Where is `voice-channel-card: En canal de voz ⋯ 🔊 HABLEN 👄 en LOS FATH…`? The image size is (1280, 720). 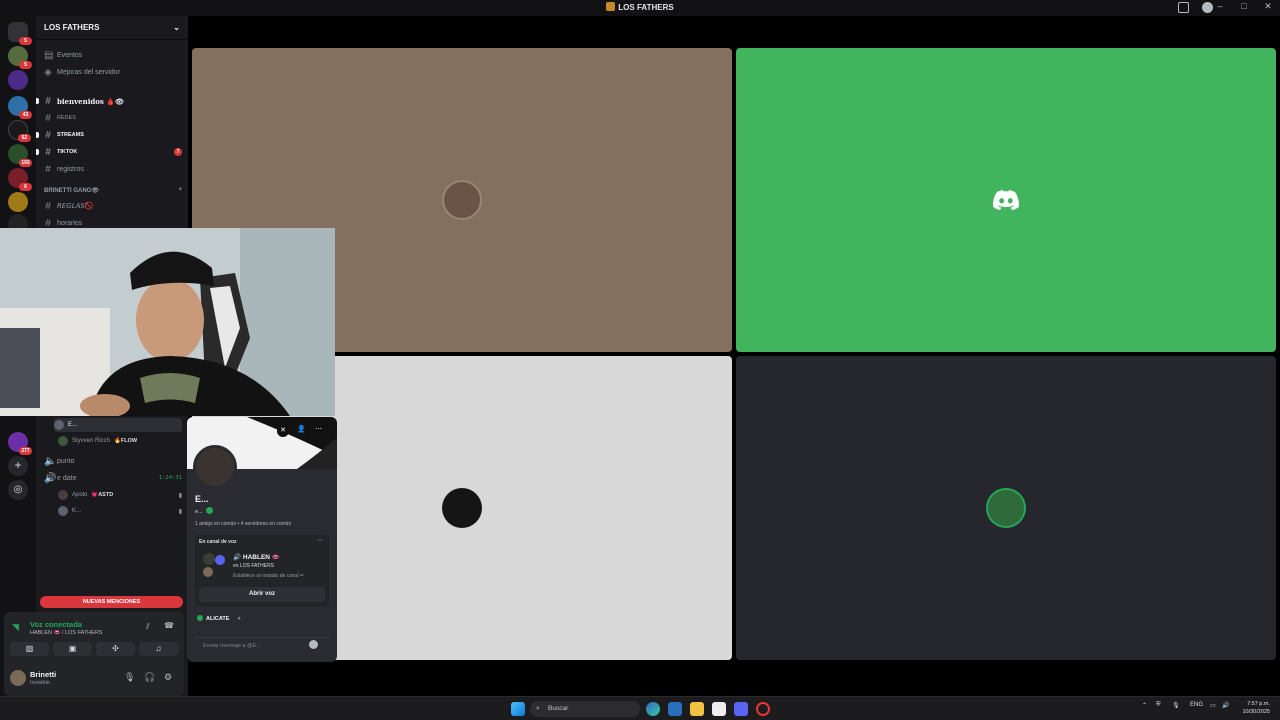 voice-channel-card: En canal de voz ⋯ 🔊 HABLEN 👄 en LOS FATH… is located at coordinates (262, 571).